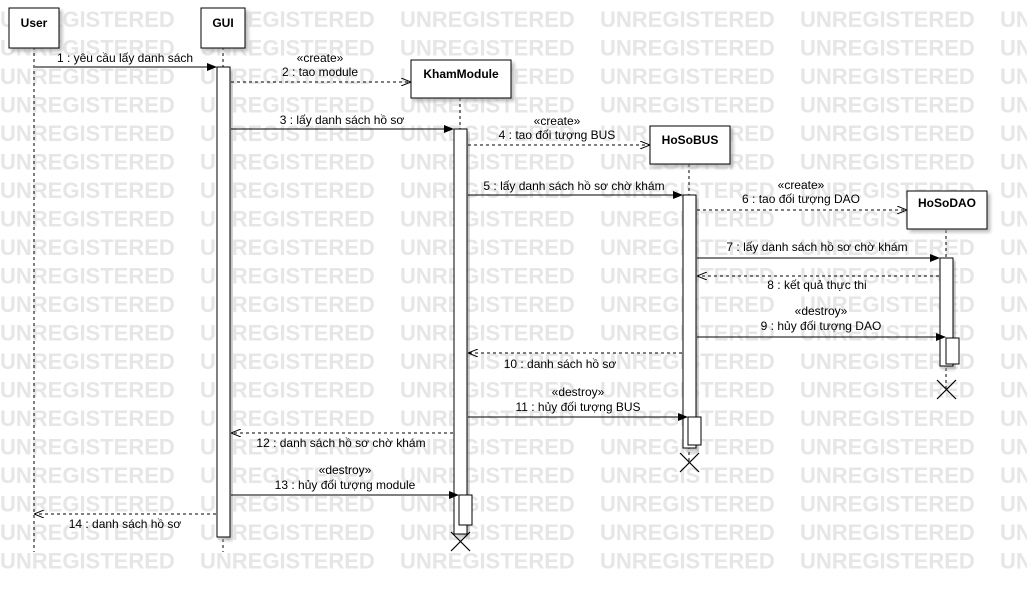  Describe the element at coordinates (340, 443) in the screenshot. I see `message-12-label: 12 : danh sách hồ sơ chờ khám` at that location.